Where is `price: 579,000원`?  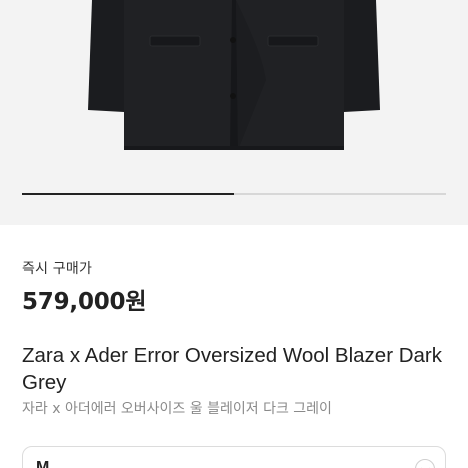
price: 579,000원 is located at coordinates (84, 302).